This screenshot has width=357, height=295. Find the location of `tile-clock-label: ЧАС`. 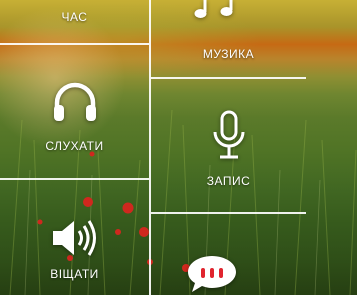

tile-clock-label: ЧАС is located at coordinates (74, 17).